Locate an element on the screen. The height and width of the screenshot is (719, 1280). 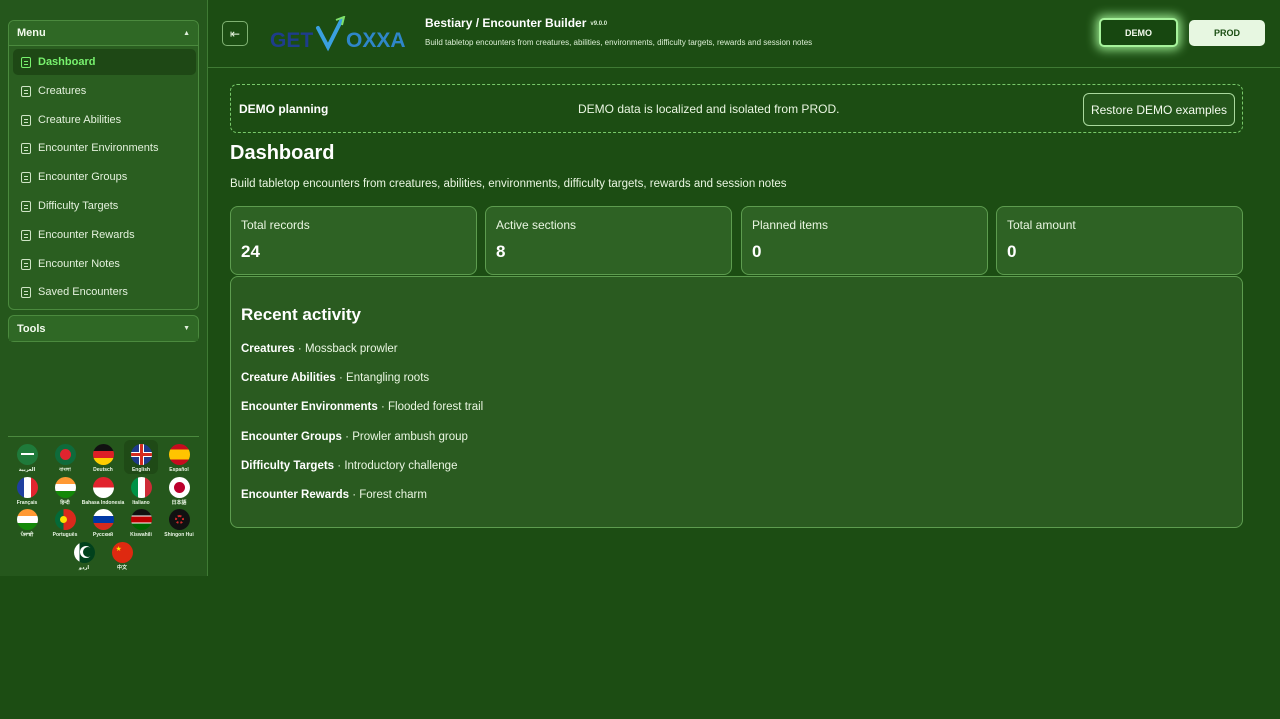
language-urdu: اردو is located at coordinates (84, 557).